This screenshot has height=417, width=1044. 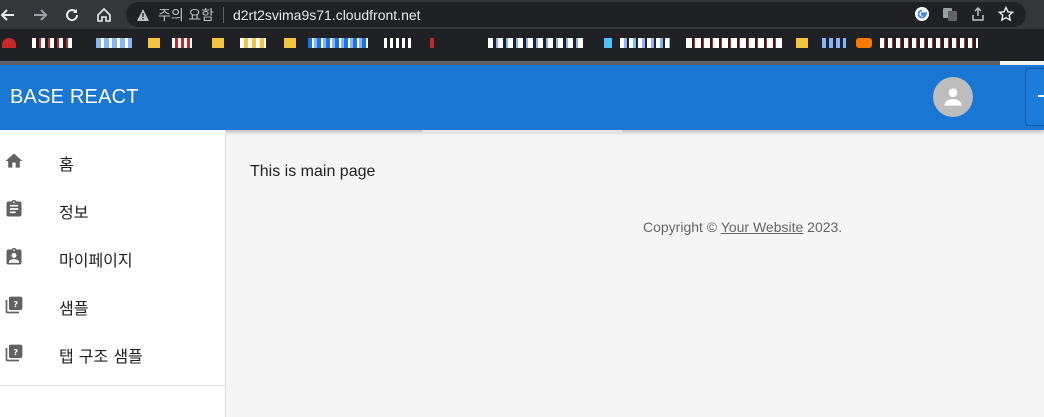 What do you see at coordinates (96, 260) in the screenshot?
I see `sidebar-item-label: 마이페이지` at bounding box center [96, 260].